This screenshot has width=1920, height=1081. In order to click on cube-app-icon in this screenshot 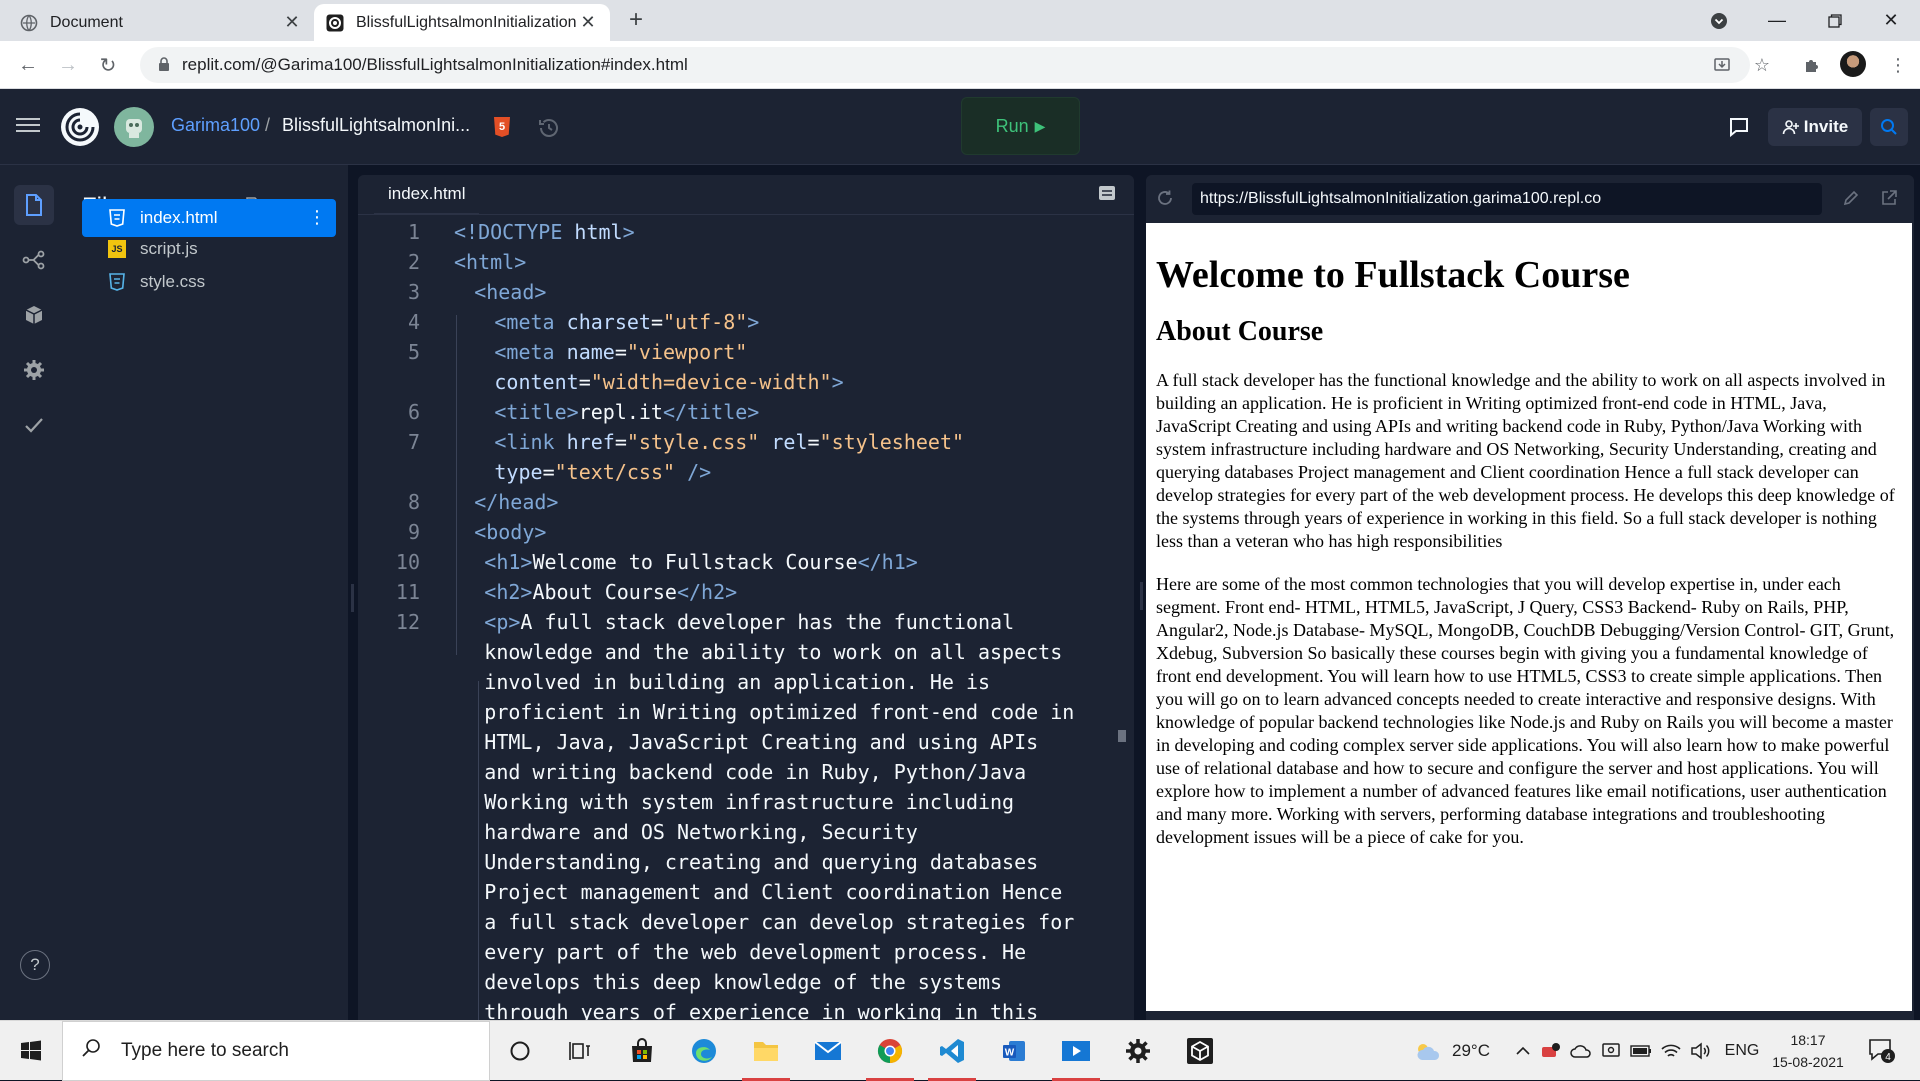, I will do `click(1200, 1051)`.